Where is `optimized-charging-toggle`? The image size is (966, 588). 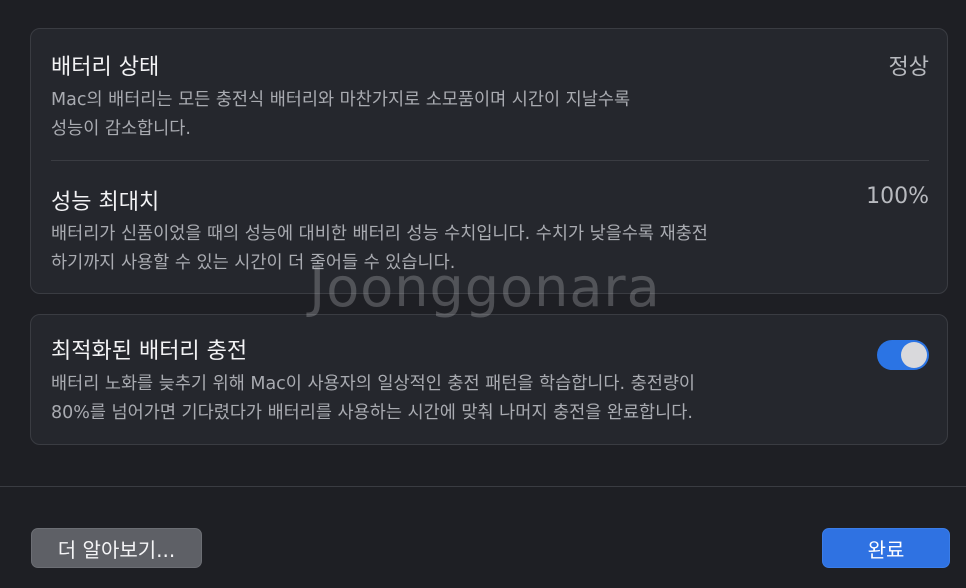 optimized-charging-toggle is located at coordinates (903, 355).